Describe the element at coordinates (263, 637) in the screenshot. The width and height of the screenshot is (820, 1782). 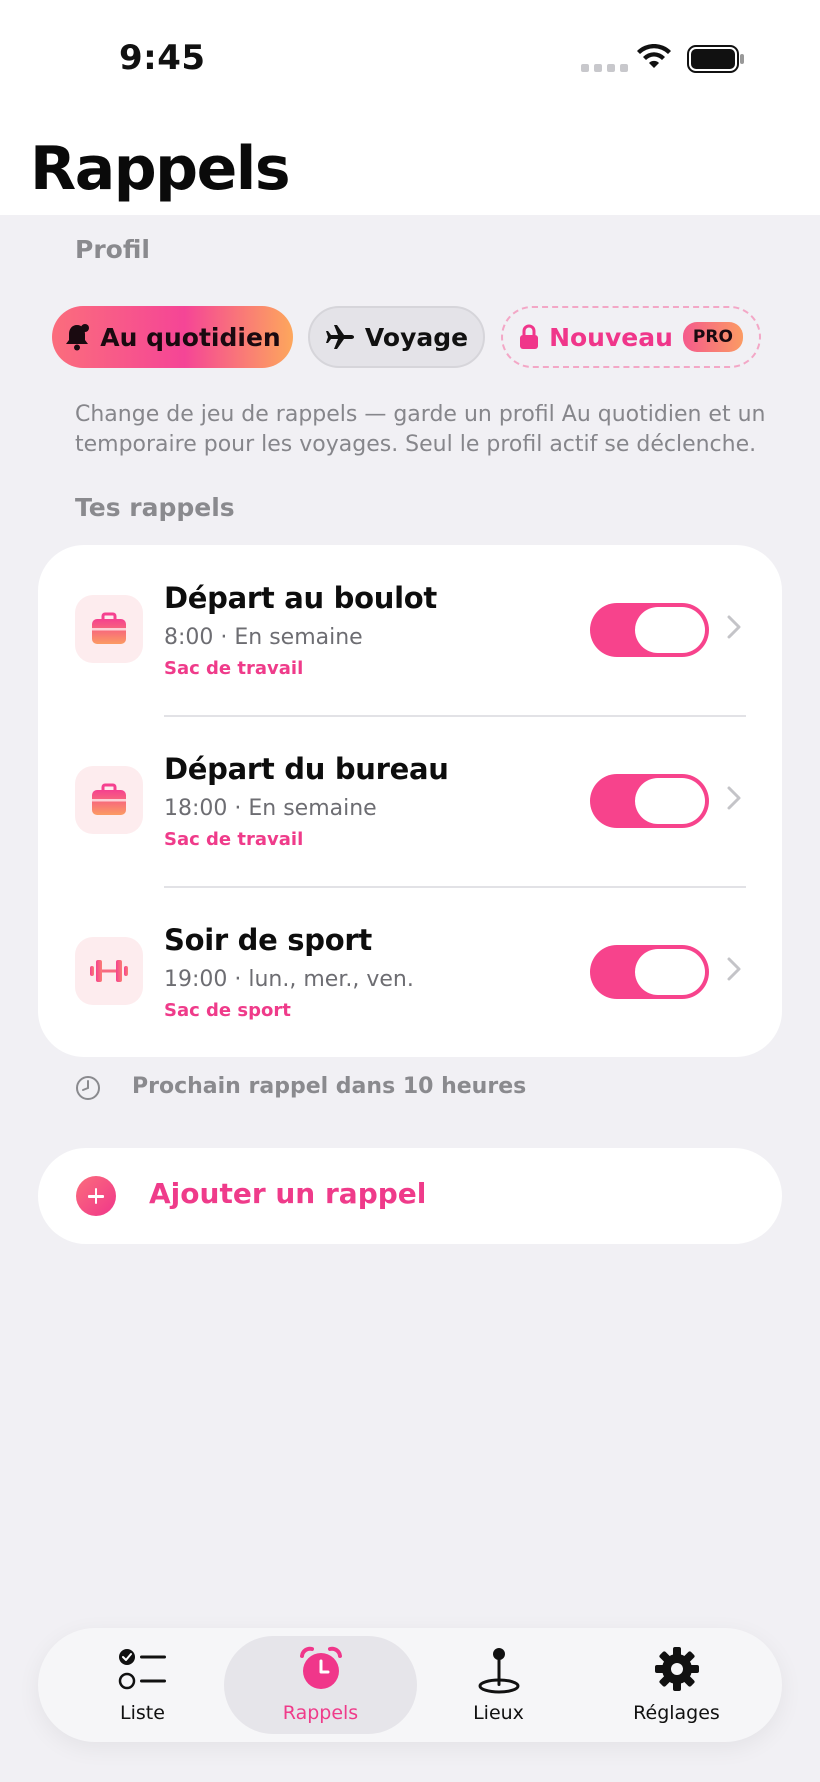
I see `reminder-schedule: 8:00 · En semaine` at that location.